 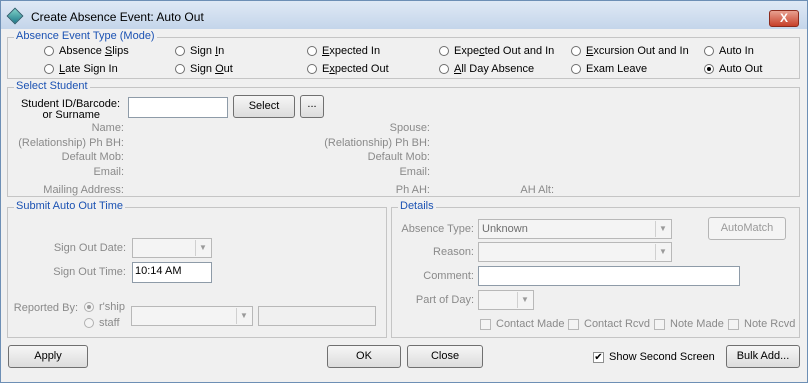 What do you see at coordinates (409, 128) in the screenshot?
I see `spouse-label: Spouse:` at bounding box center [409, 128].